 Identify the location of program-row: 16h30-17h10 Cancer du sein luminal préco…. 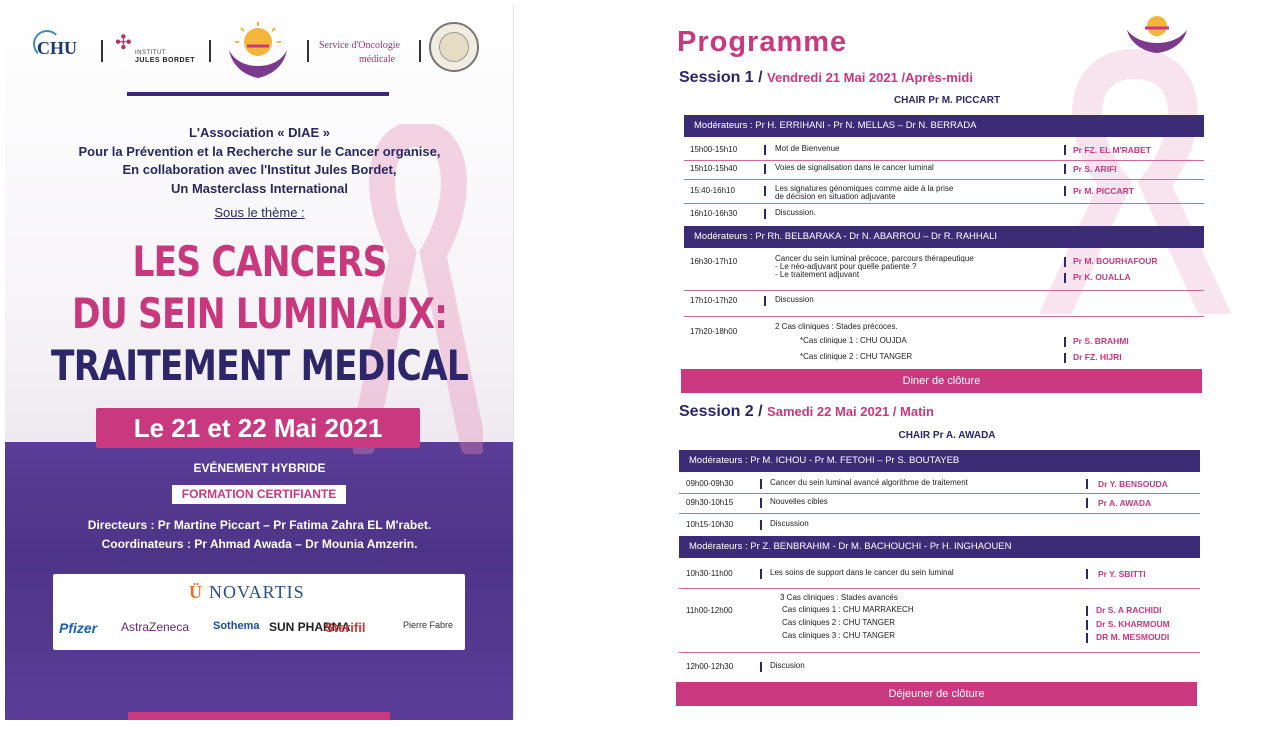
(924, 268).